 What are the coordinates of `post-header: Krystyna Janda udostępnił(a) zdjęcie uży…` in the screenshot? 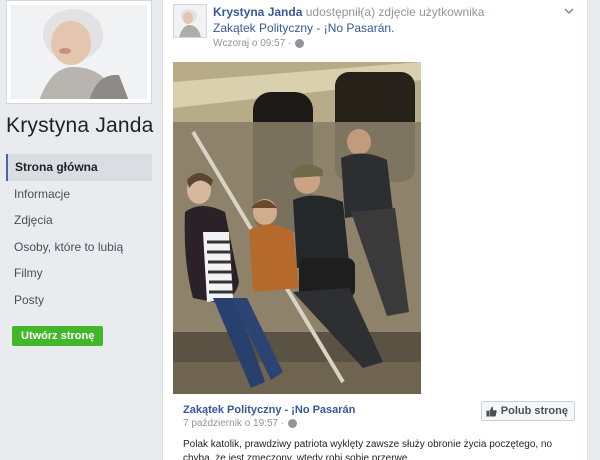 It's located at (348, 12).